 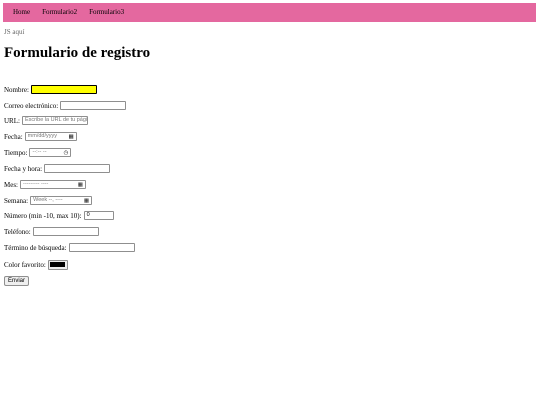 What do you see at coordinates (50, 152) in the screenshot?
I see `tiempo-input: --:-- -- ◷` at bounding box center [50, 152].